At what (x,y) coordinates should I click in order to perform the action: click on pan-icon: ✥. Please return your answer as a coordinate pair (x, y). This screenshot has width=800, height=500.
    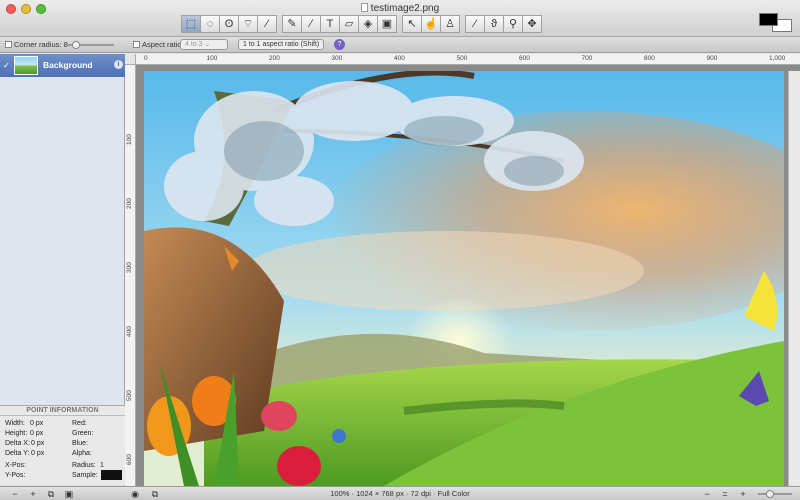
    Looking at the image, I should click on (532, 23).